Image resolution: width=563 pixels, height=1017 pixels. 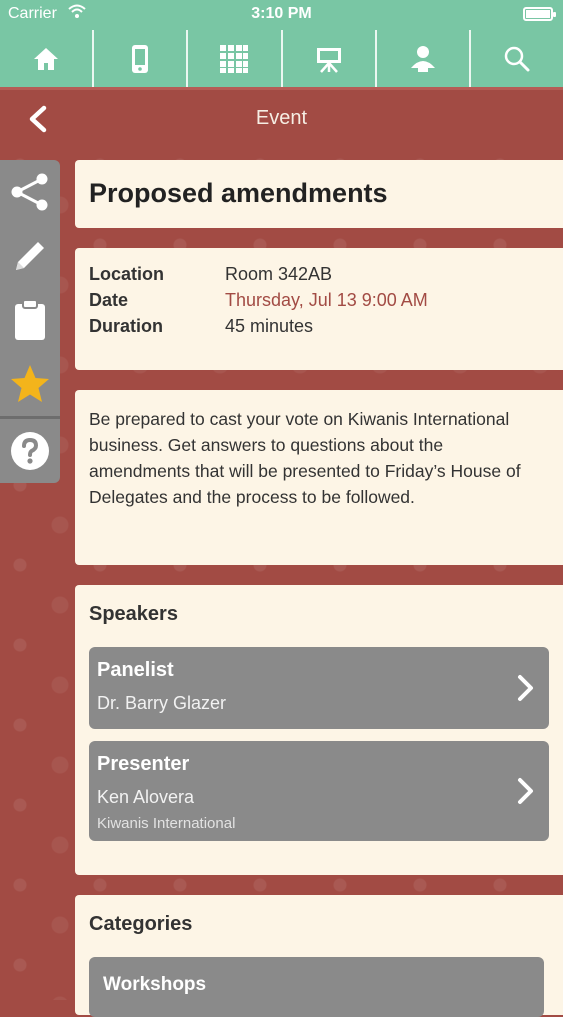 What do you see at coordinates (143, 764) in the screenshot?
I see `speaker-role: Presenter` at bounding box center [143, 764].